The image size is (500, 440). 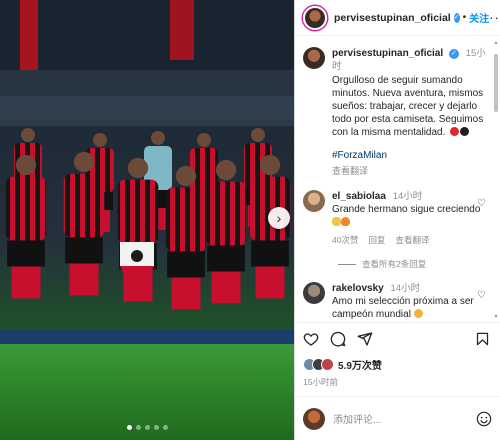 I want to click on red-circle-emoji, so click(x=455, y=131).